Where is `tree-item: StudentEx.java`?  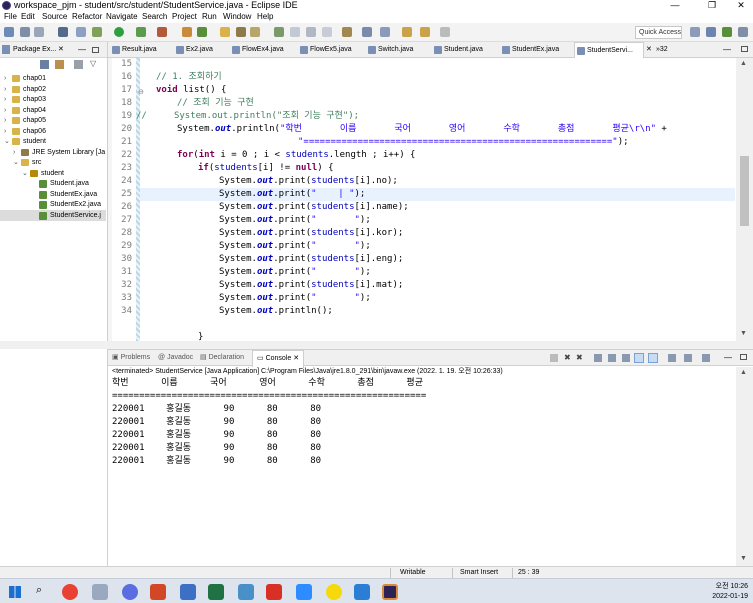 tree-item: StudentEx.java is located at coordinates (53, 194).